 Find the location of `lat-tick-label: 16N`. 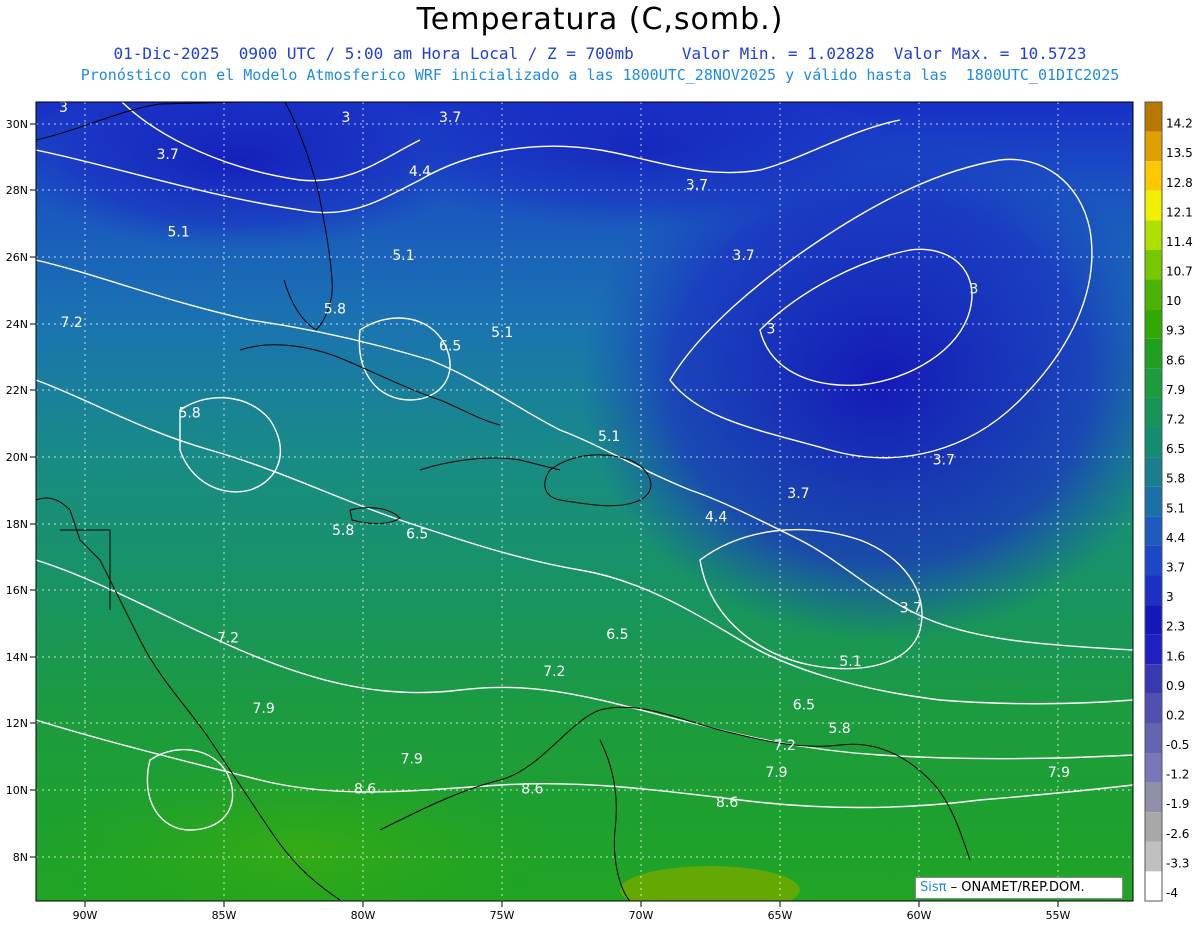

lat-tick-label: 16N is located at coordinates (17, 590).